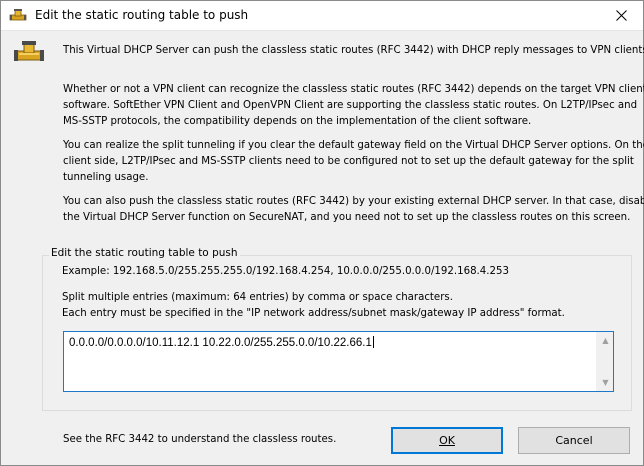 This screenshot has height=466, width=644. I want to click on title-bar: Edit the static routing table to push, so click(322, 16).